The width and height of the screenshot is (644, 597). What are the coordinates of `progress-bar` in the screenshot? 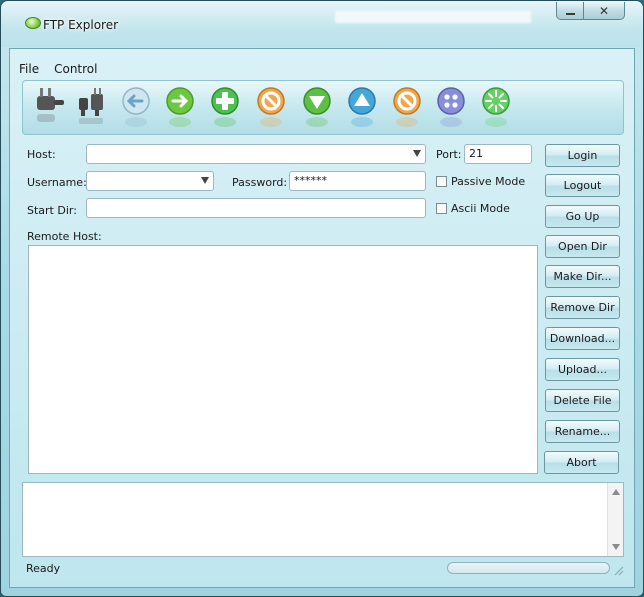 It's located at (528, 568).